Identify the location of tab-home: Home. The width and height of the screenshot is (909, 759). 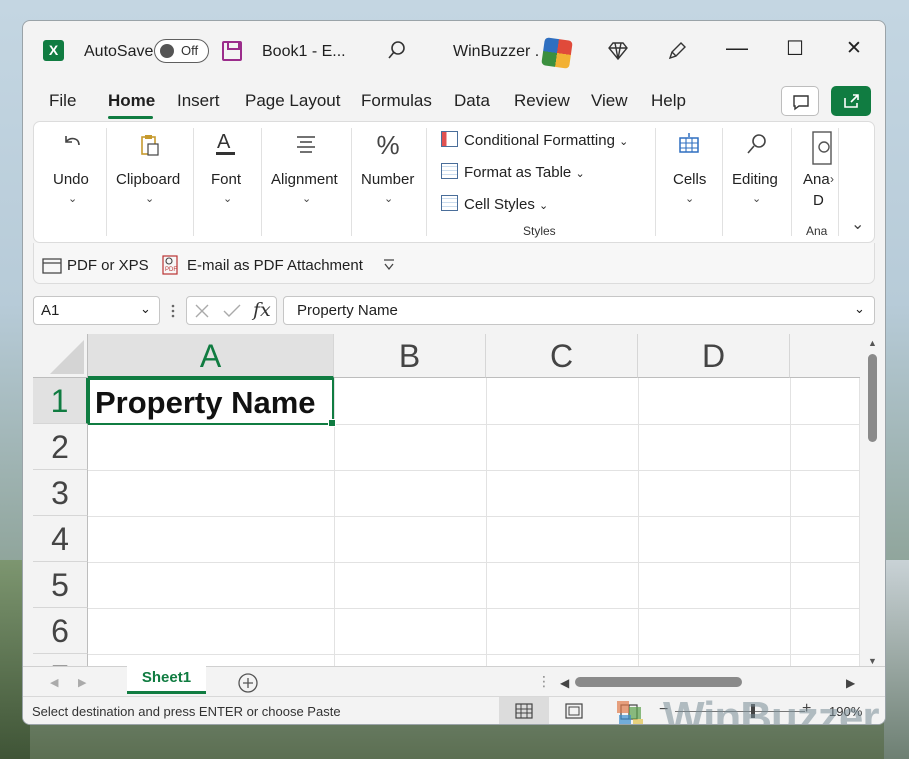
(131, 101).